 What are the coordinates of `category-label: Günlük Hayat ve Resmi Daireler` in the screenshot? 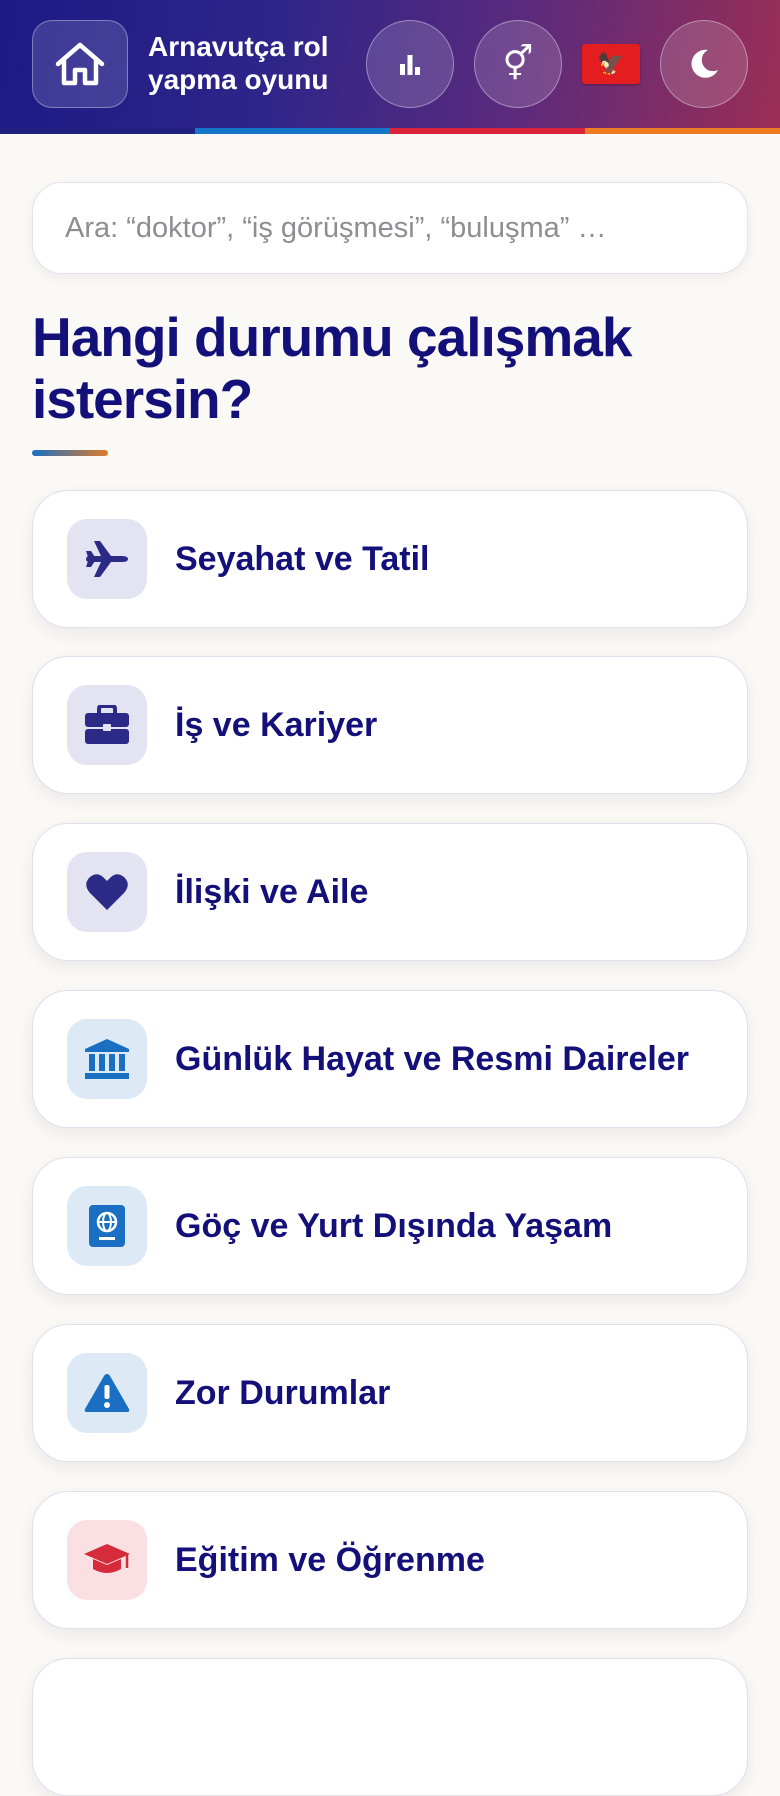 It's located at (432, 1058).